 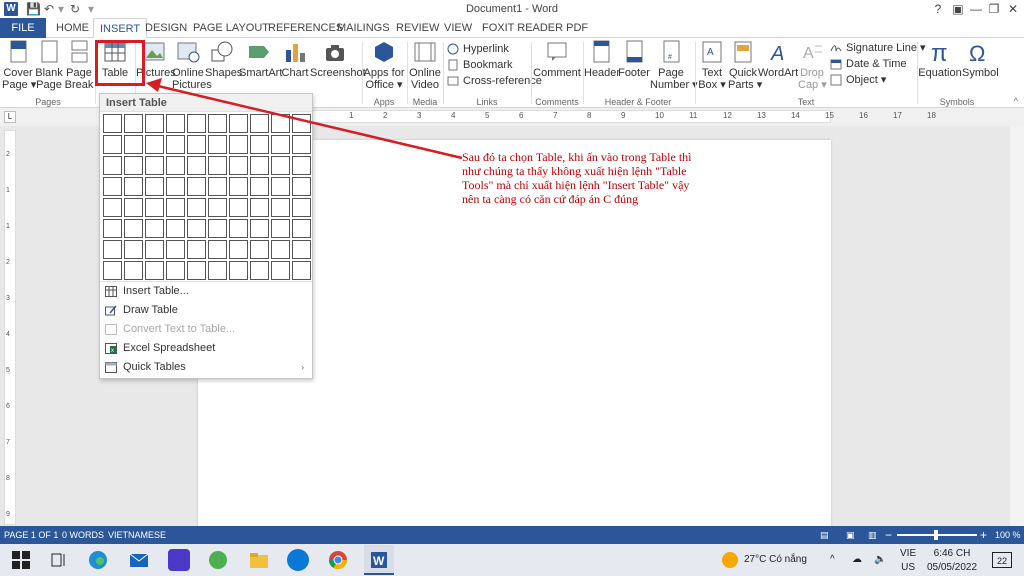 What do you see at coordinates (1008, 535) in the screenshot?
I see `zoom-level: 100 %` at bounding box center [1008, 535].